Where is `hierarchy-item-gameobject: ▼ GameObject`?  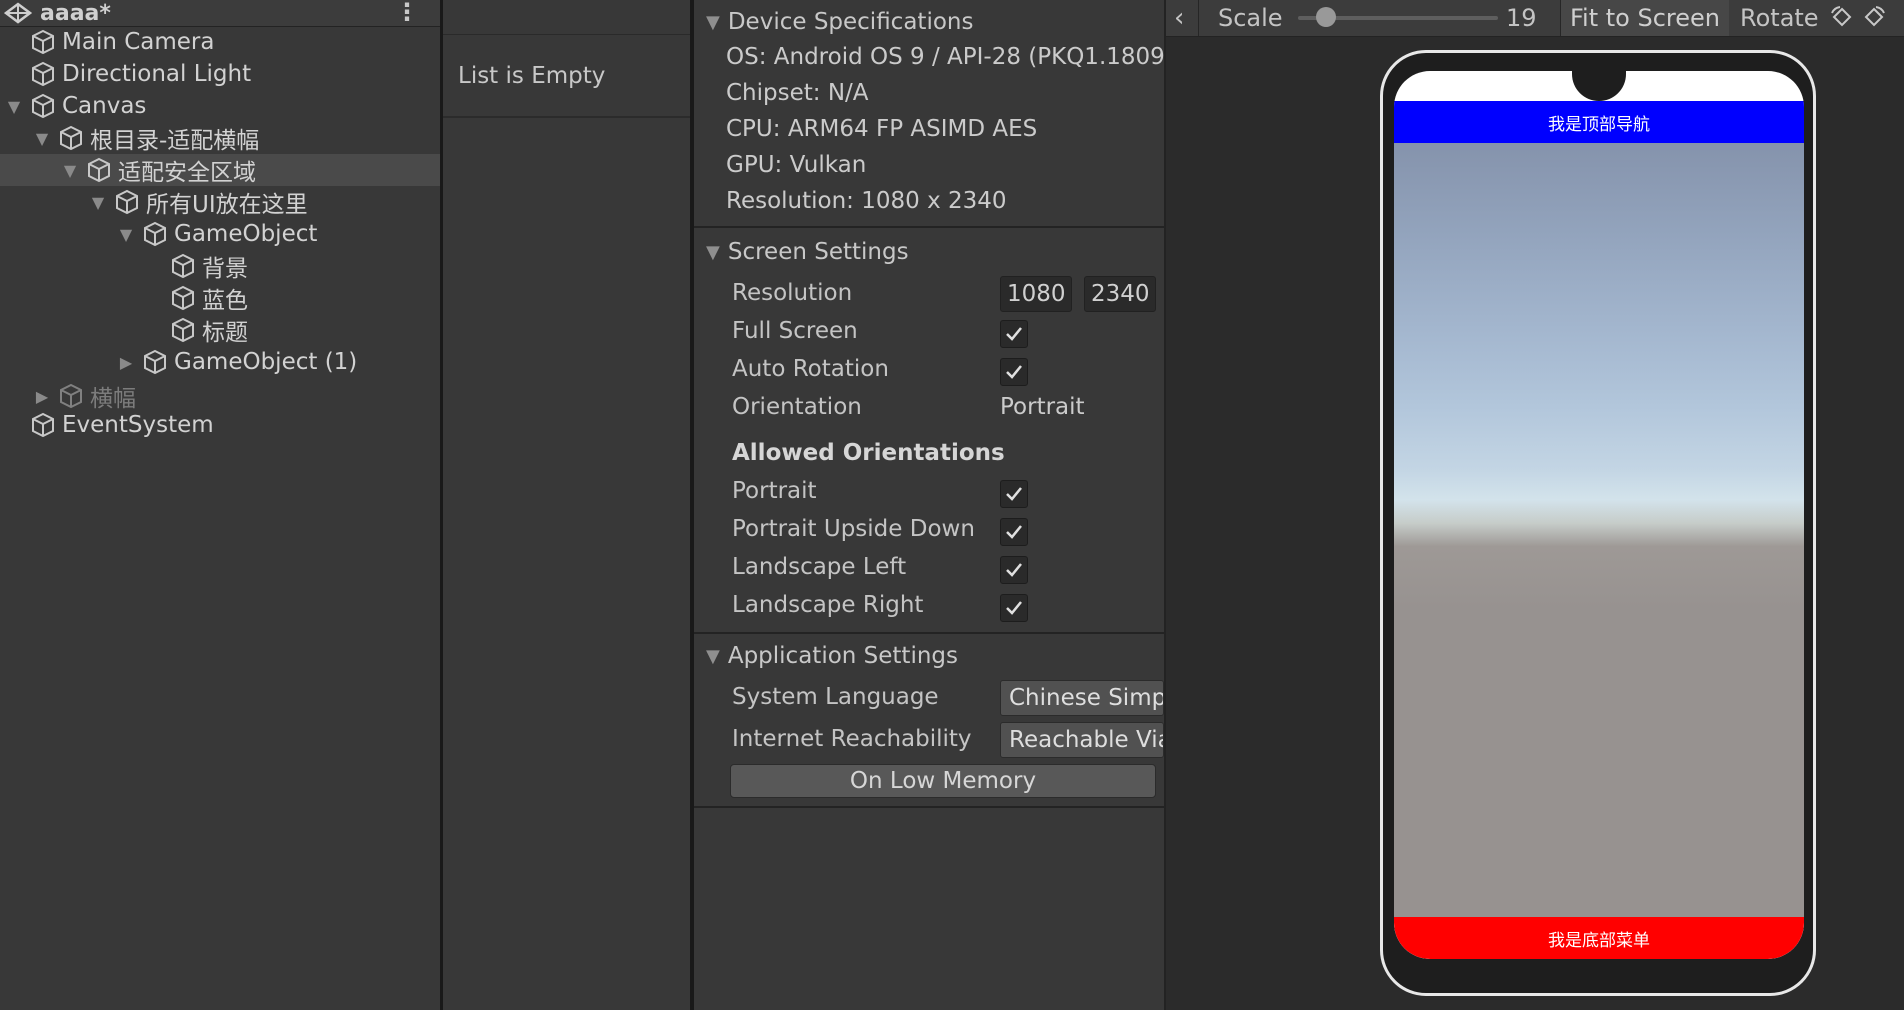
hierarchy-item-gameobject: ▼ GameObject is located at coordinates (220, 234).